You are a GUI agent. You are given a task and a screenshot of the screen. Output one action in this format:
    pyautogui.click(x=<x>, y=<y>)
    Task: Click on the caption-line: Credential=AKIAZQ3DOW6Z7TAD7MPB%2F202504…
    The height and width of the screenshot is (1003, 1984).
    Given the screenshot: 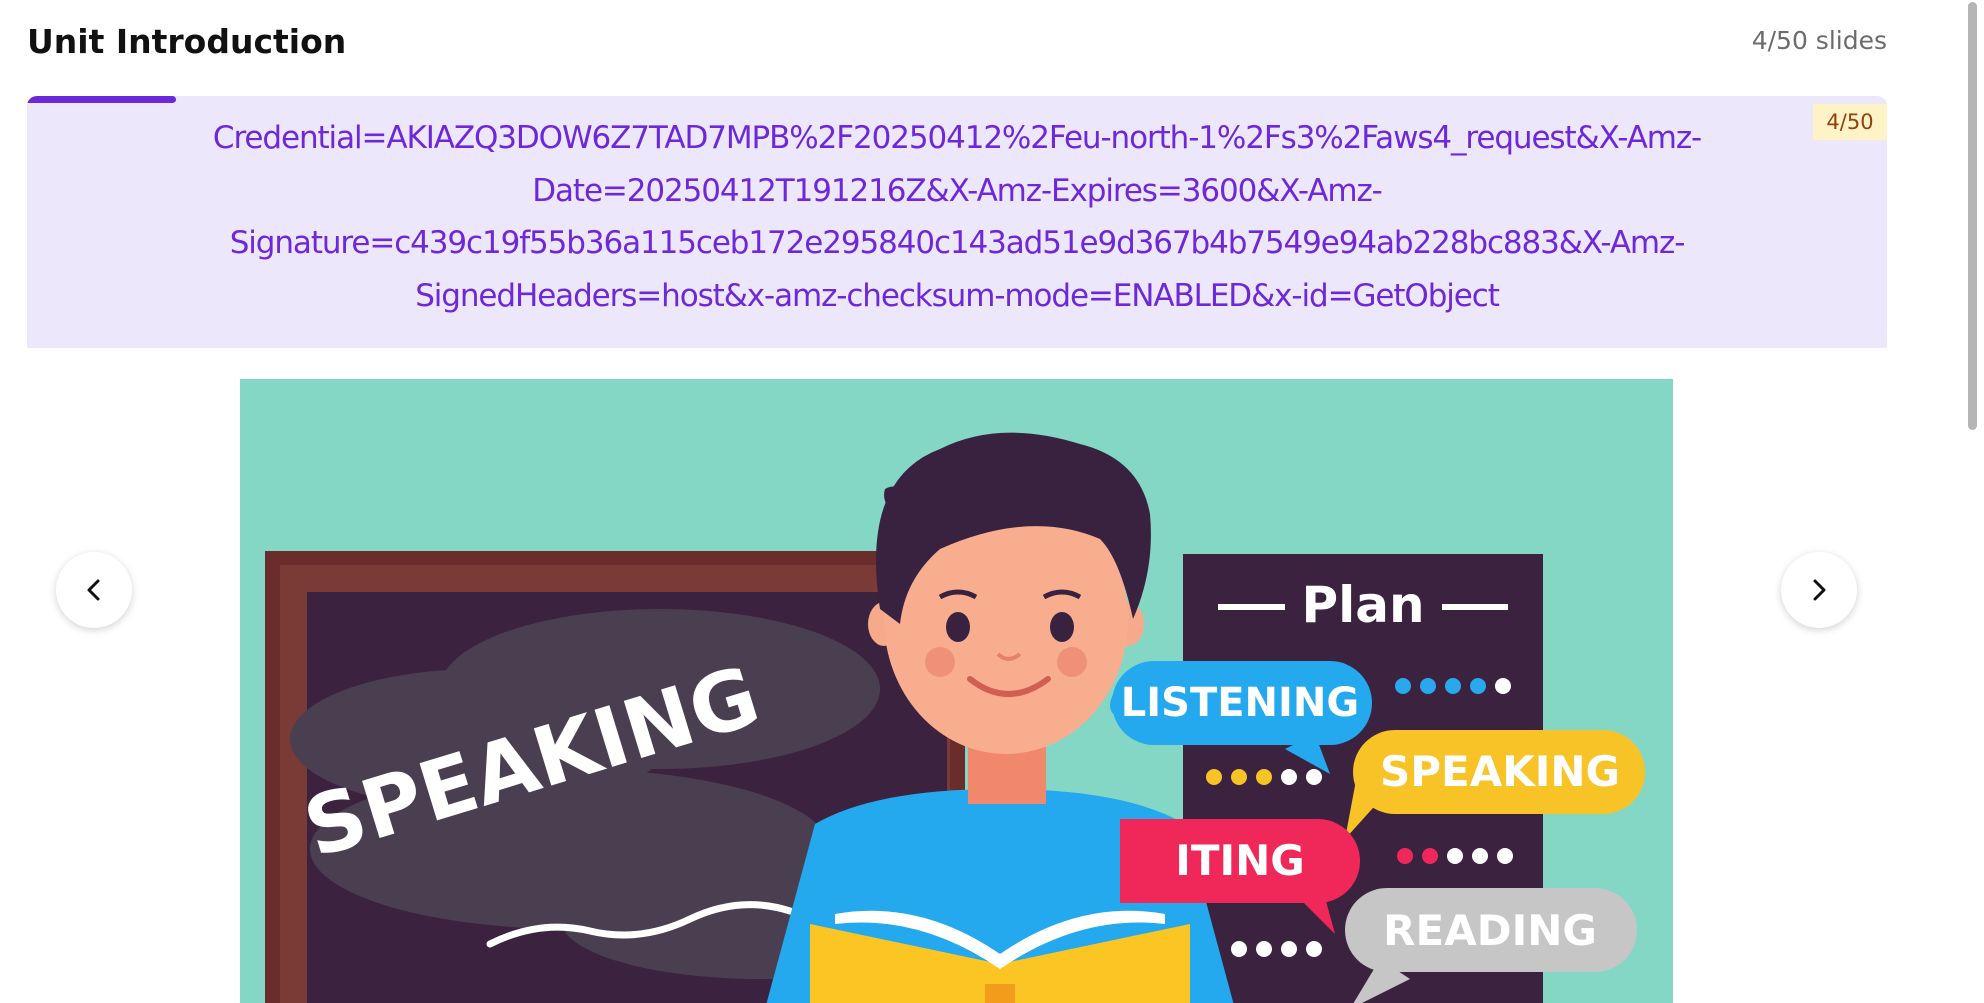 What is the action you would take?
    pyautogui.click(x=957, y=138)
    